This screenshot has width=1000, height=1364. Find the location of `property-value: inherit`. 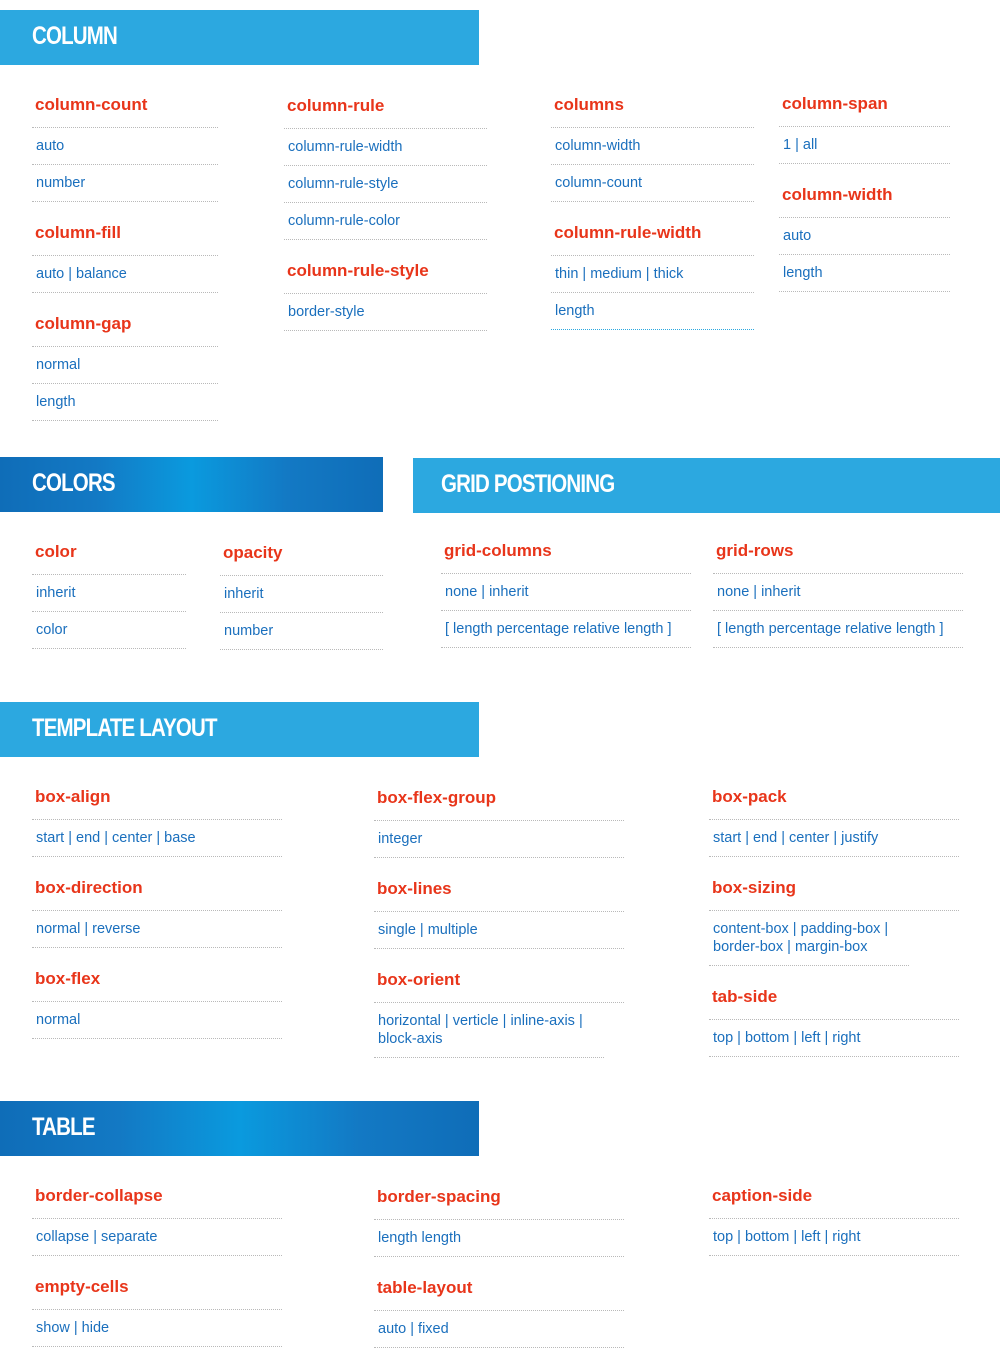

property-value: inherit is located at coordinates (301, 594).